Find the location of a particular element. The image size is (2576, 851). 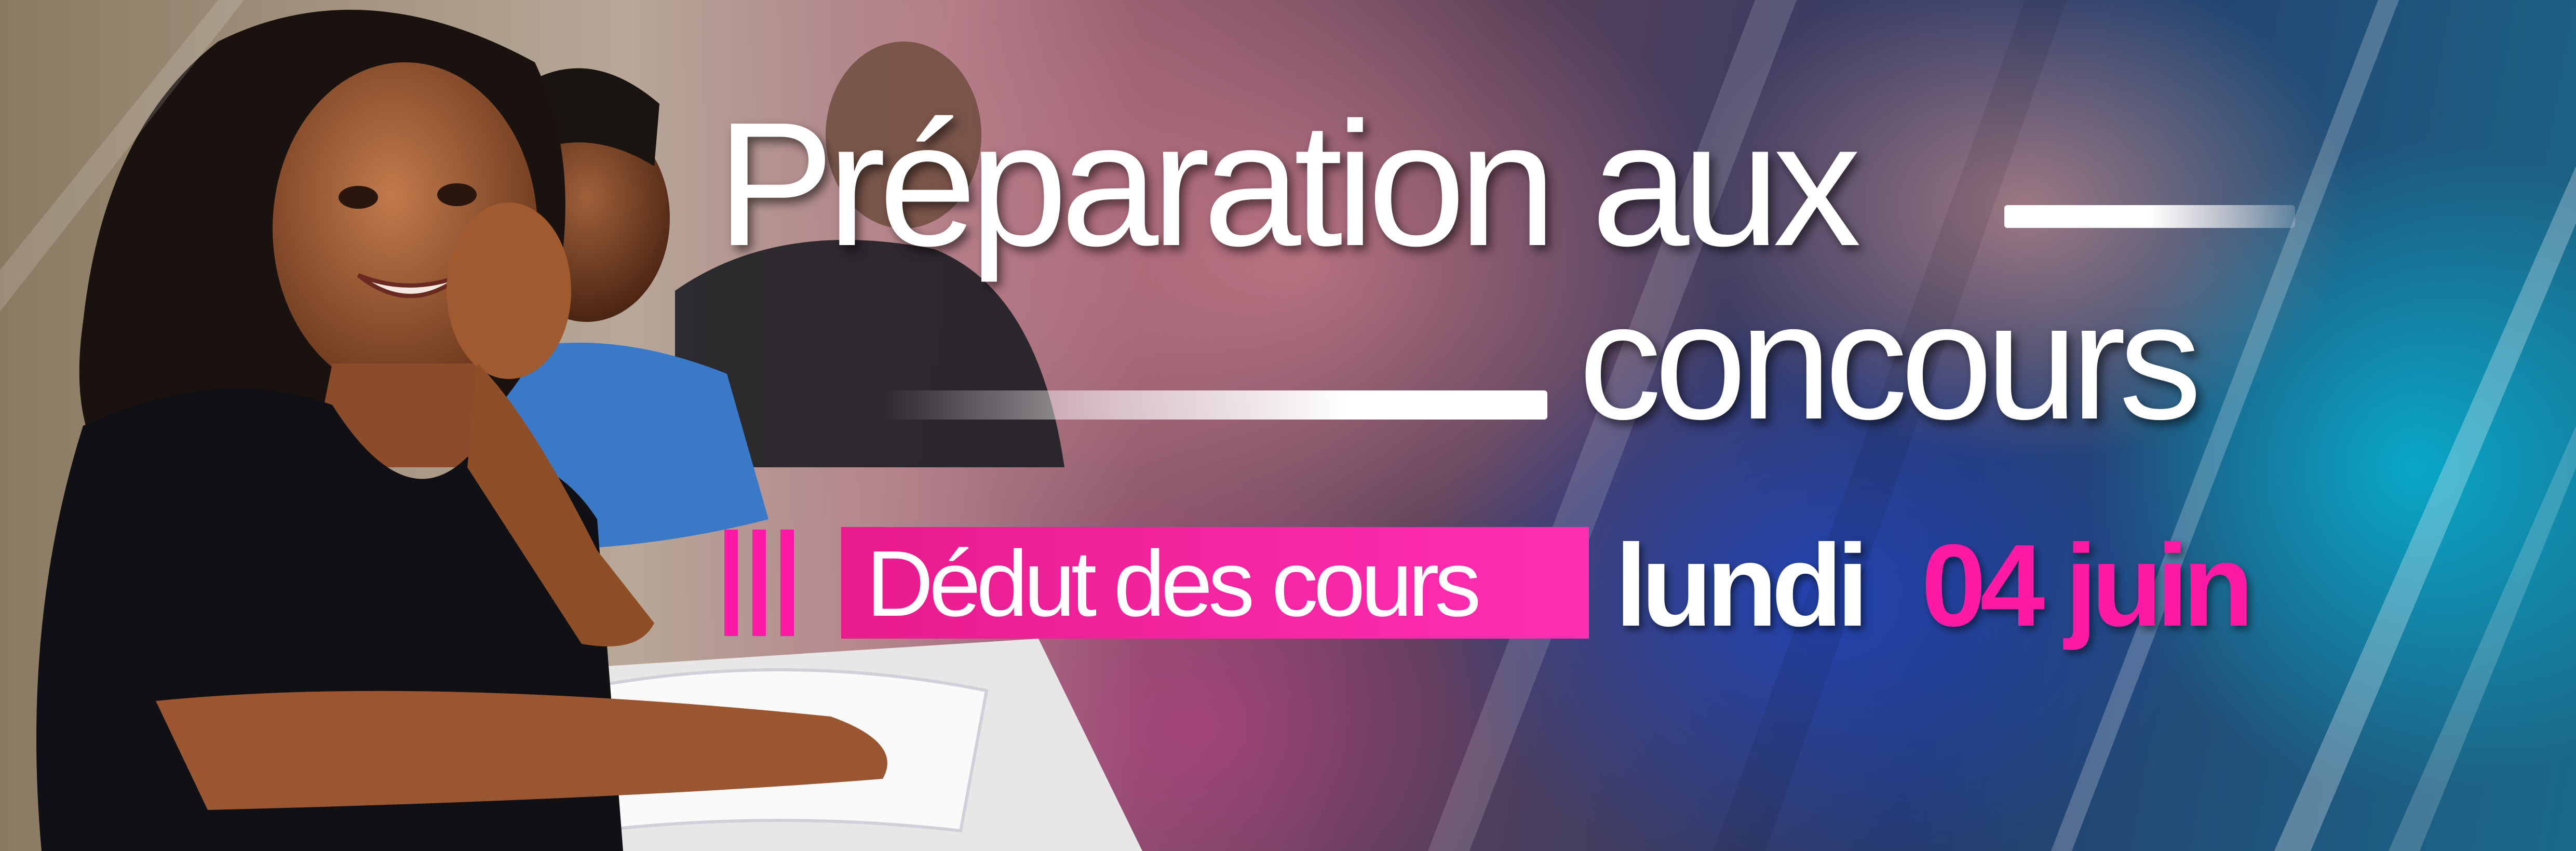

headline-line-1: Préparation aux is located at coordinates (1289, 184).